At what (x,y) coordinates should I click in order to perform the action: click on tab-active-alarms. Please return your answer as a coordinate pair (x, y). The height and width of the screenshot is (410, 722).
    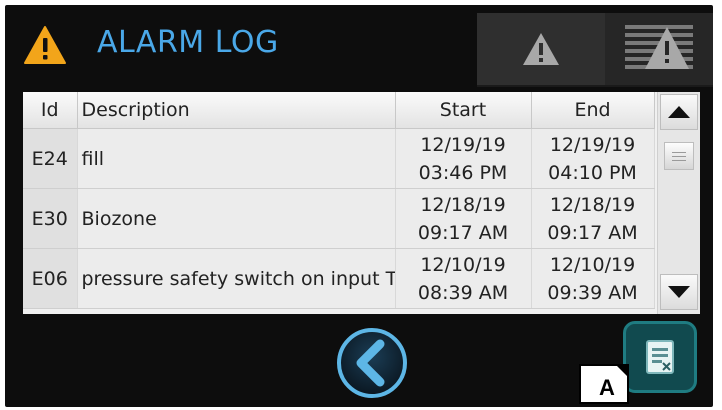
    Looking at the image, I should click on (541, 50).